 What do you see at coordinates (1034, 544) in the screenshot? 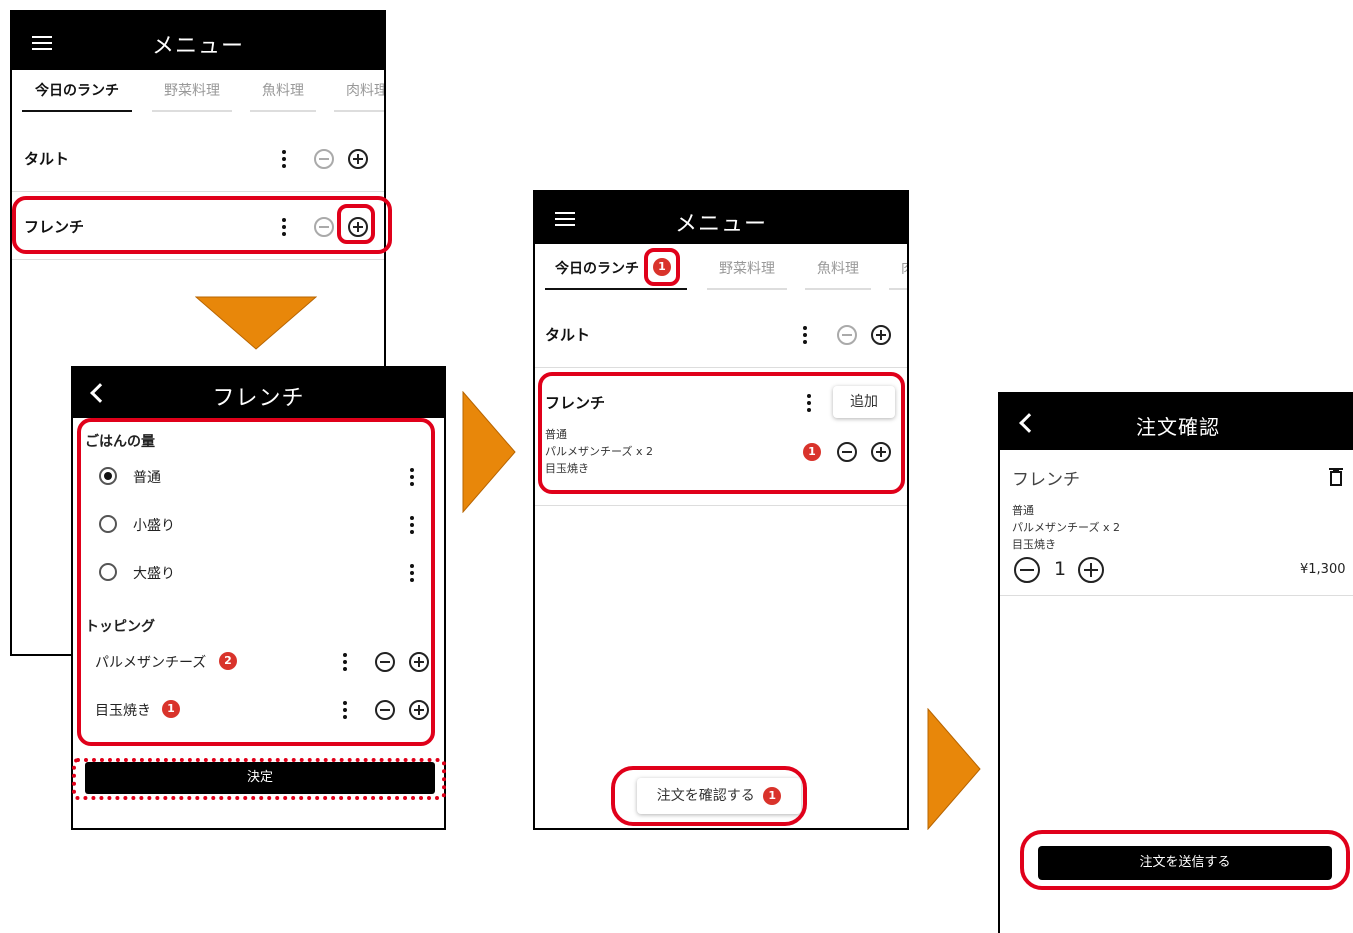
I see `detail-line: 目玉焼き` at bounding box center [1034, 544].